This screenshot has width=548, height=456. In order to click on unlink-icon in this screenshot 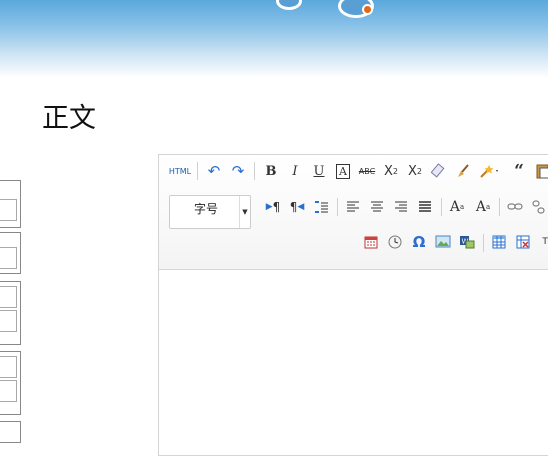, I will do `click(538, 207)`.